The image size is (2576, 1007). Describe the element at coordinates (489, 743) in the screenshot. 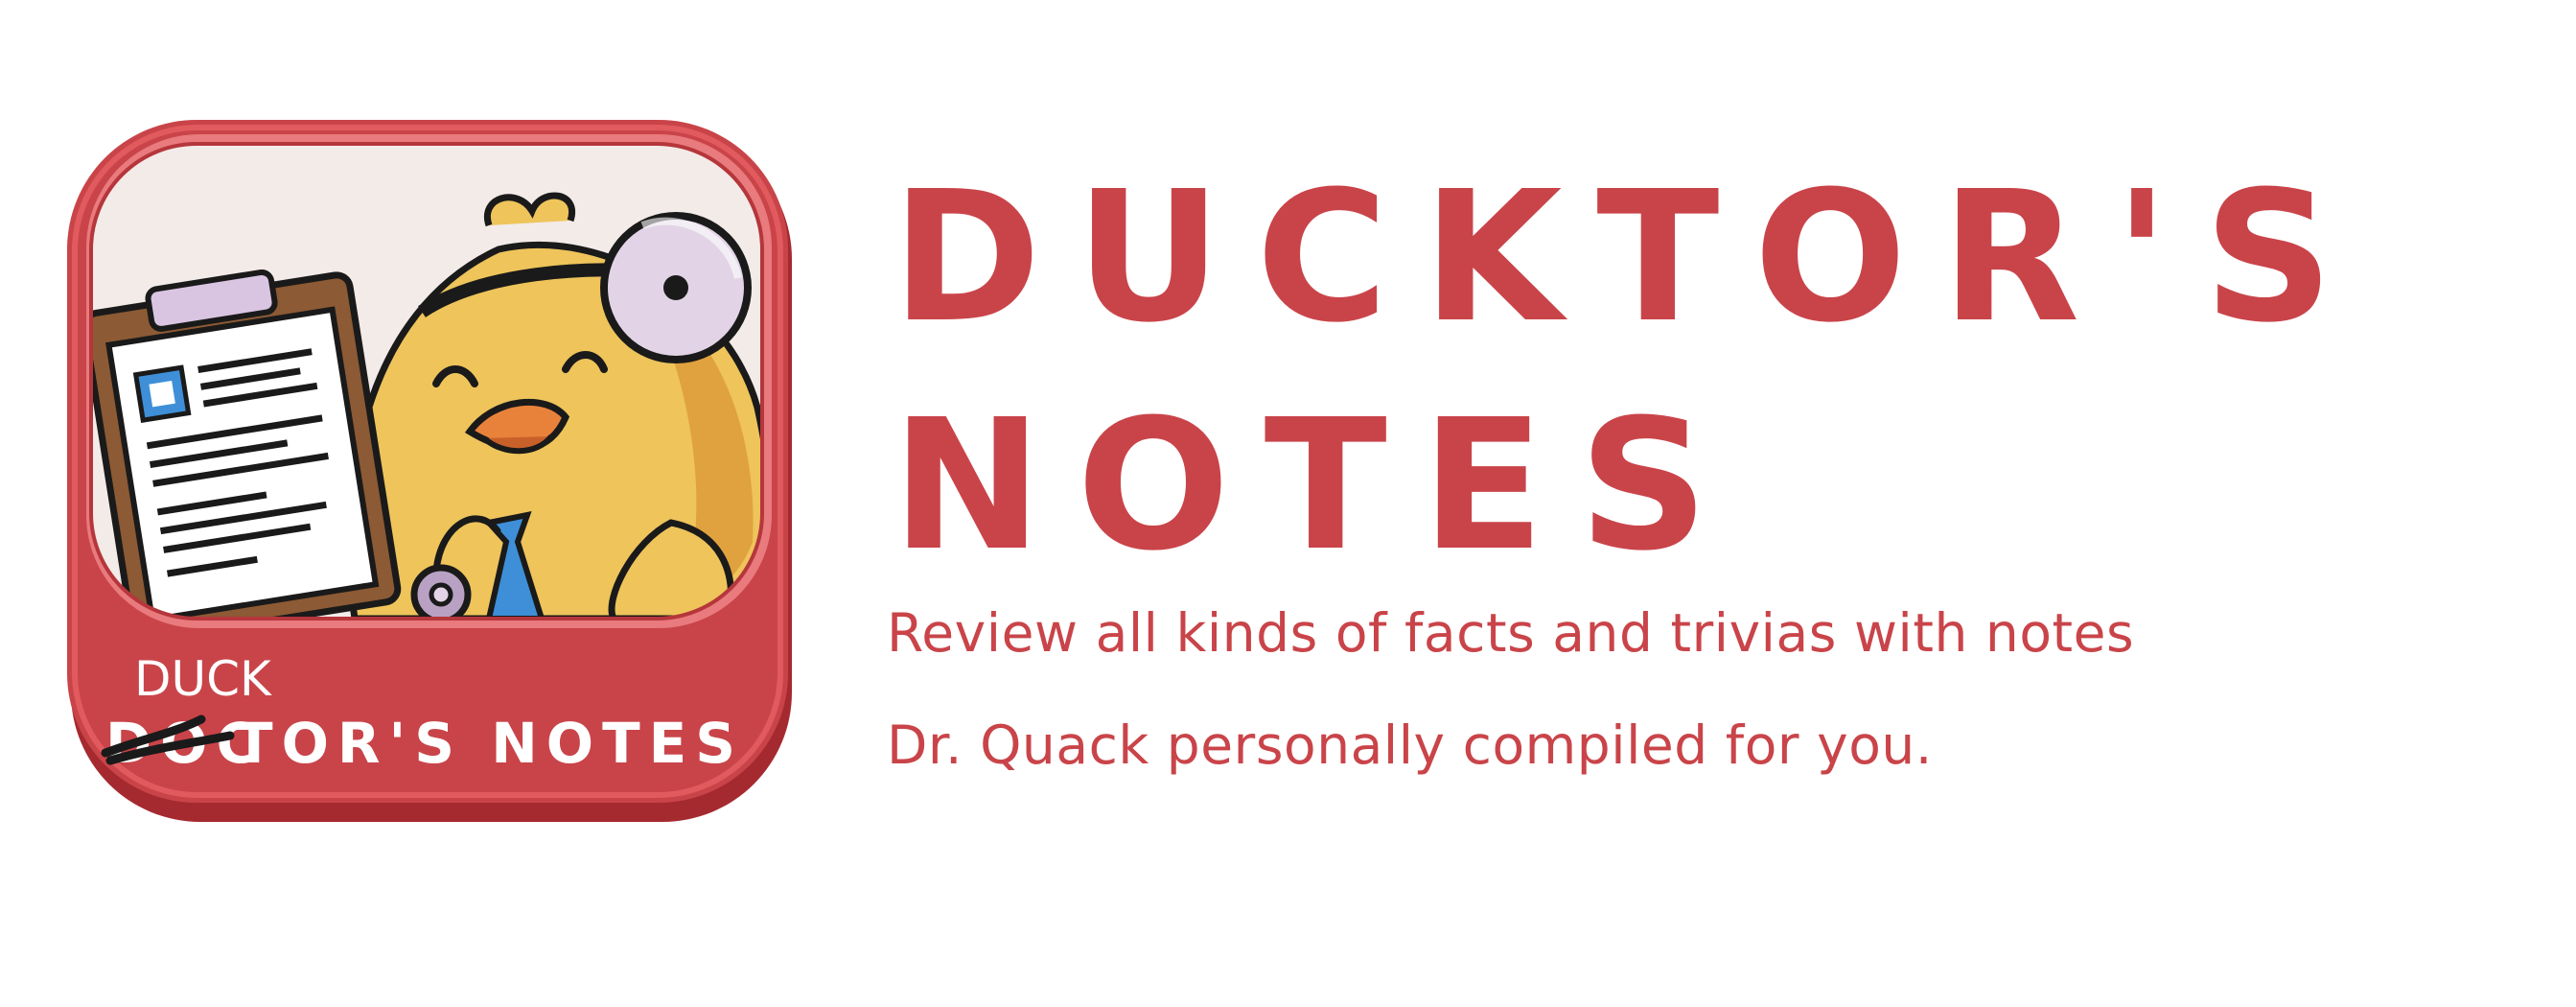

I see `banner-text: TOR'S NOTES` at that location.